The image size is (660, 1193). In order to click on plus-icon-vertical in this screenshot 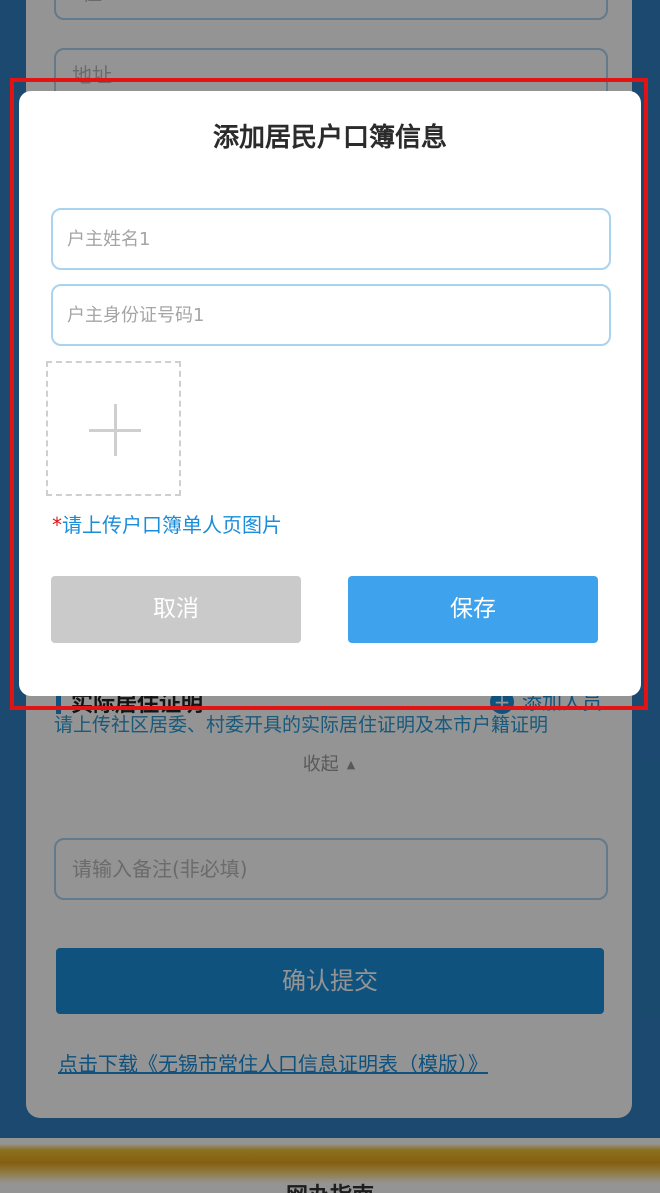, I will do `click(115, 430)`.